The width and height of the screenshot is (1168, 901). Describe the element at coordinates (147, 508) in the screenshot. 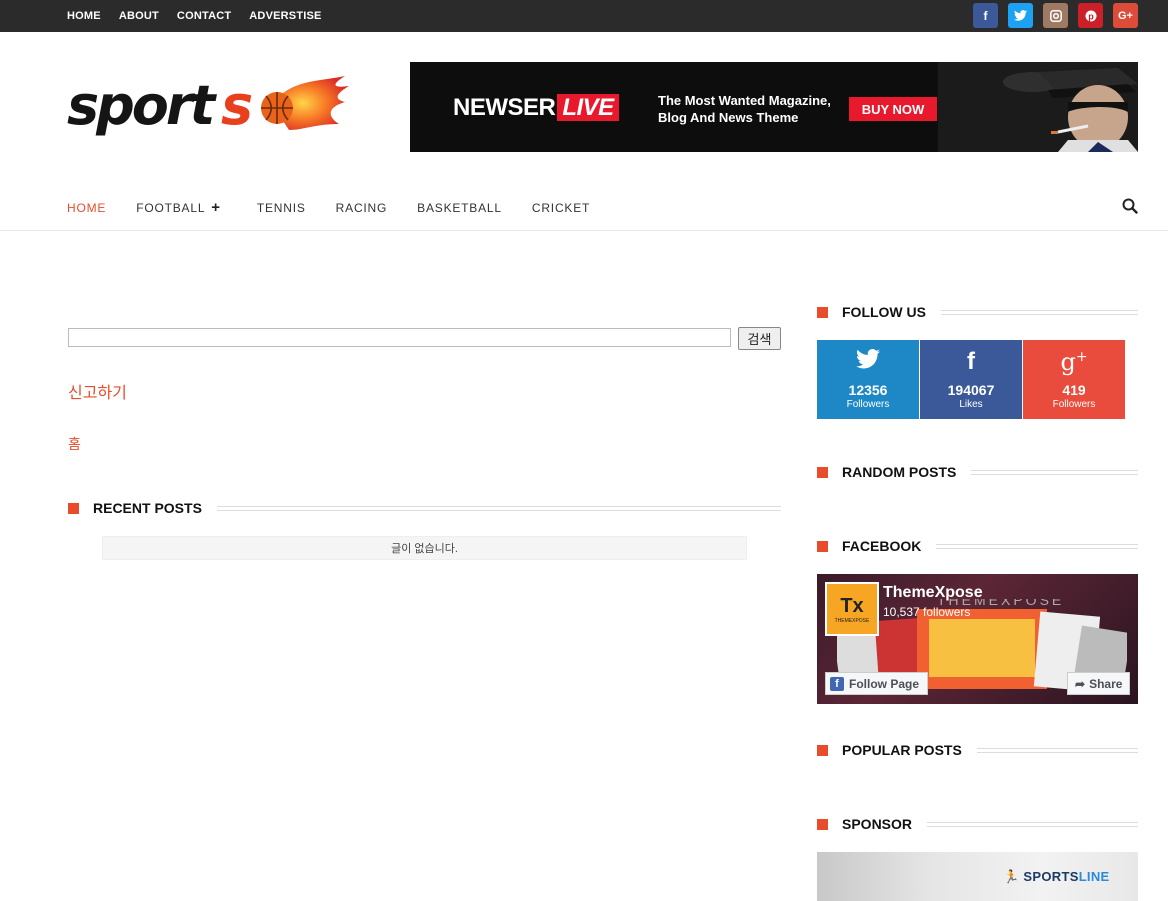

I see `recent-posts-title: RECENT POSTS` at that location.